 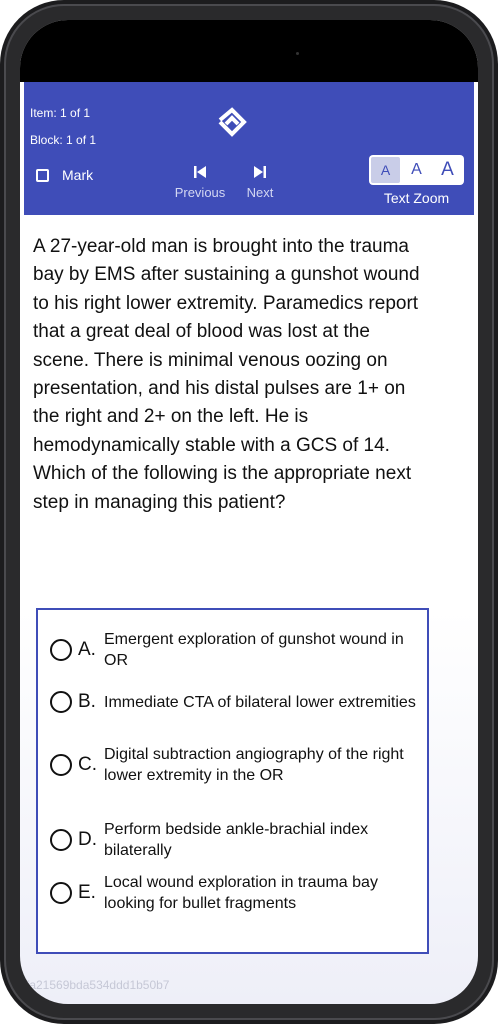 I want to click on previous-button: Previous, so click(x=200, y=182).